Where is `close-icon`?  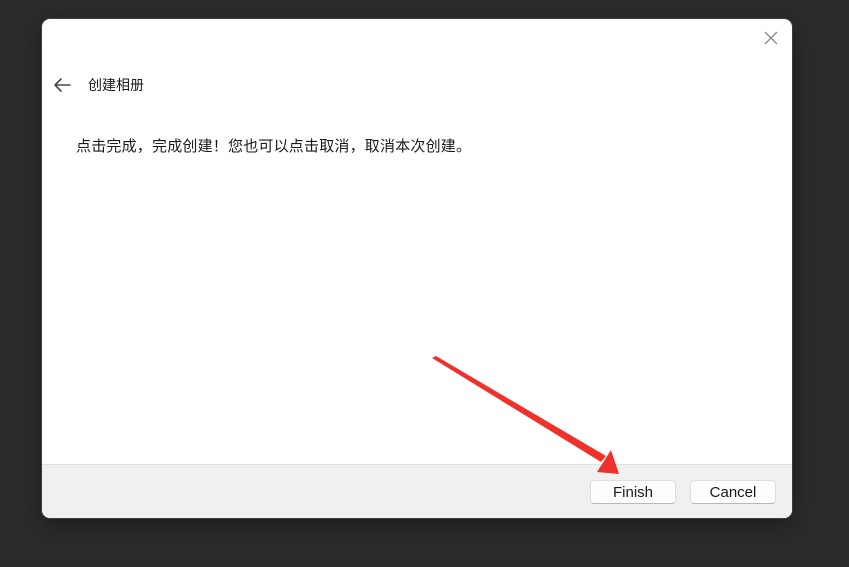
close-icon is located at coordinates (771, 38).